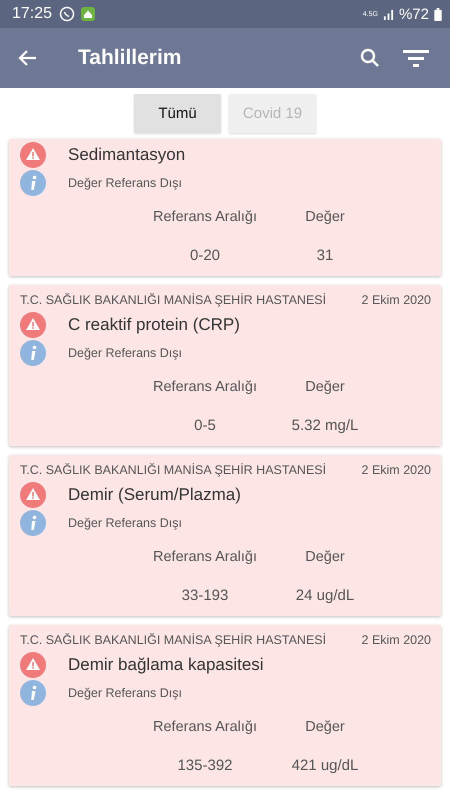  What do you see at coordinates (177, 113) in the screenshot?
I see `filter-tab: Tümü` at bounding box center [177, 113].